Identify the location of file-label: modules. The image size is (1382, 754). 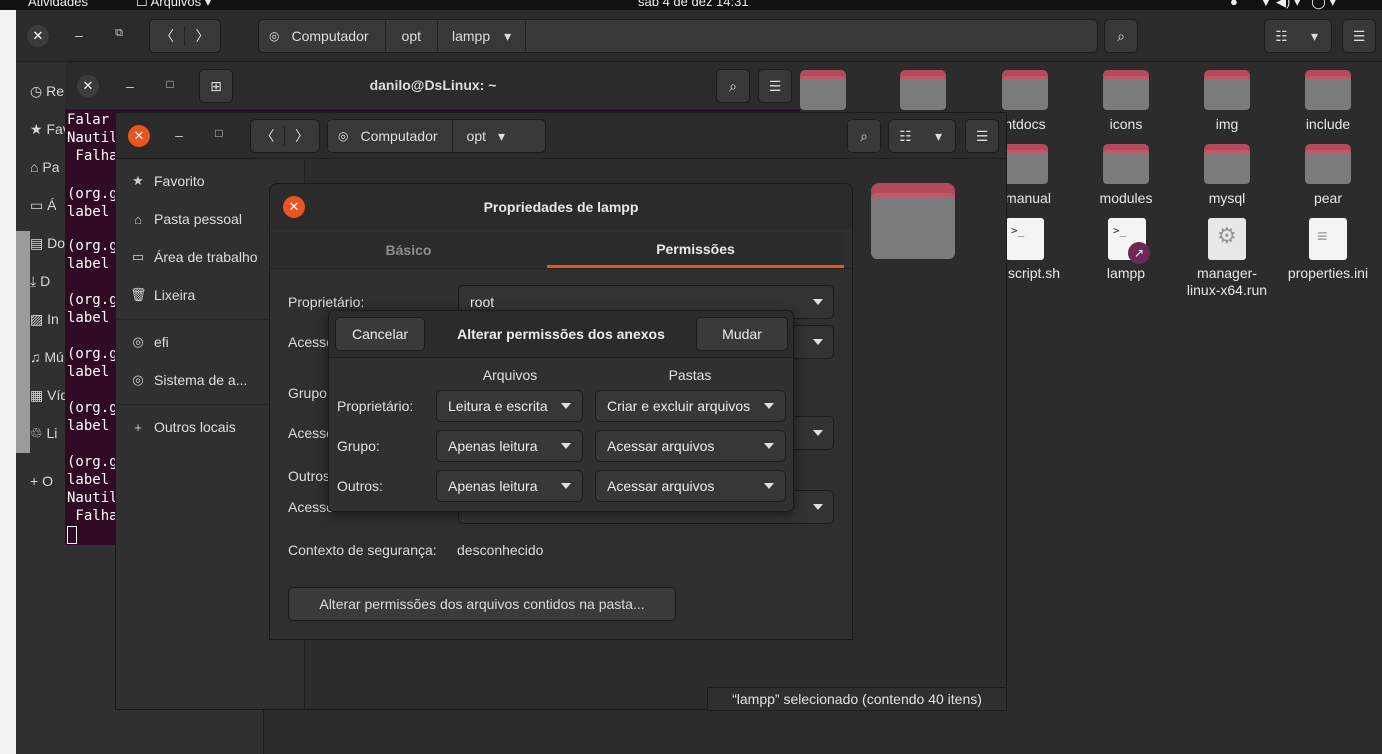
(1126, 198).